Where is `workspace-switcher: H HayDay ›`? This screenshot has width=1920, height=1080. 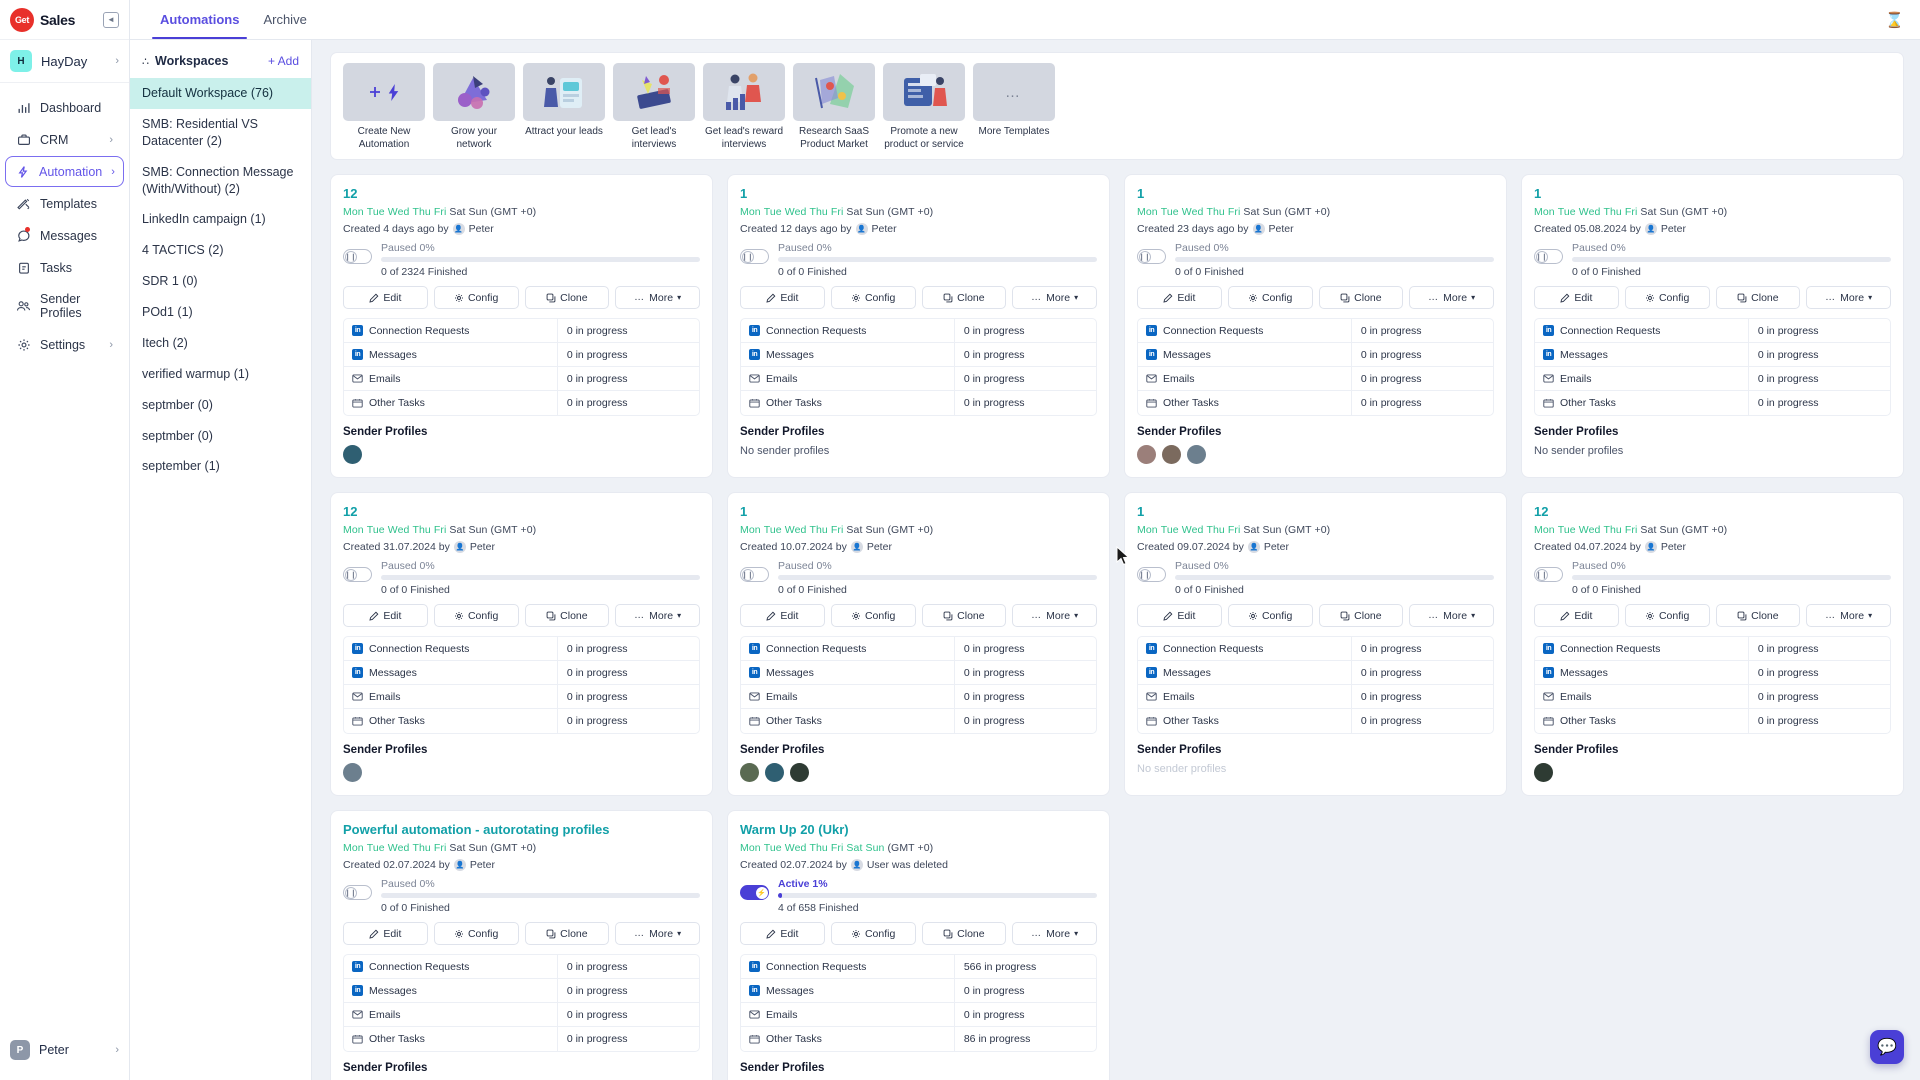 workspace-switcher: H HayDay › is located at coordinates (64, 61).